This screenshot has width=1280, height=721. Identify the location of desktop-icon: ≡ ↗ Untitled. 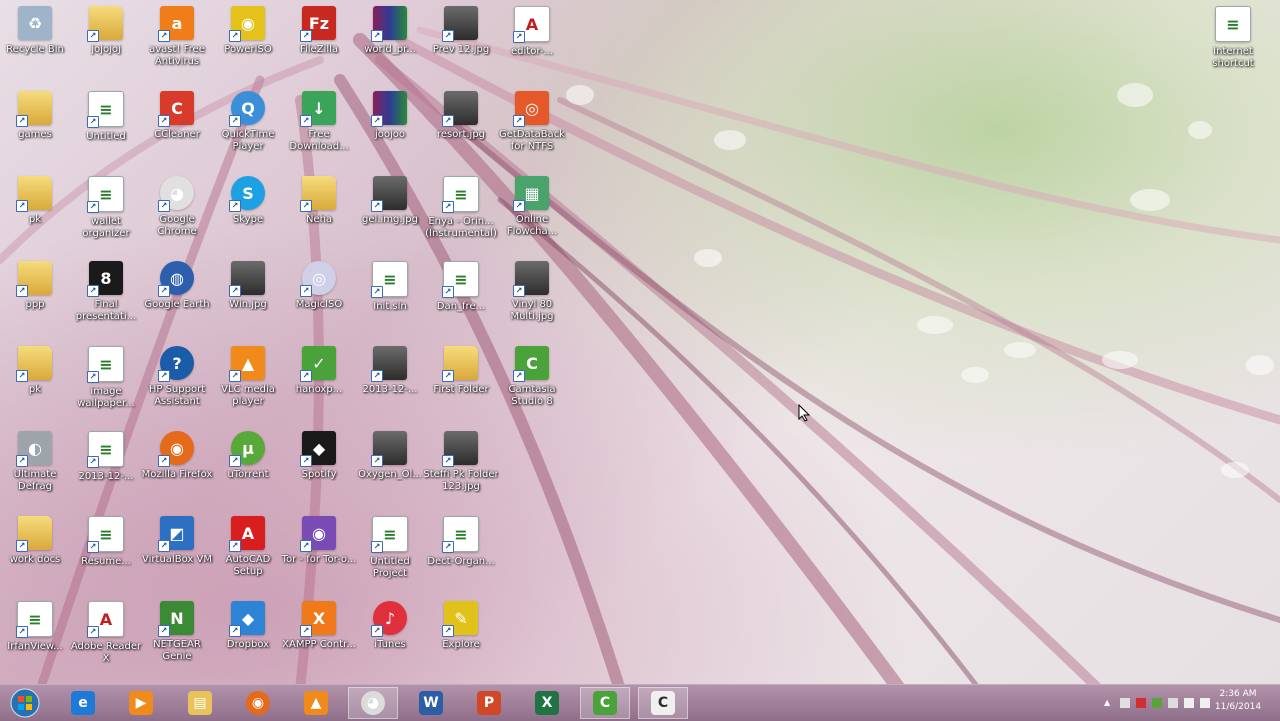
(106, 128).